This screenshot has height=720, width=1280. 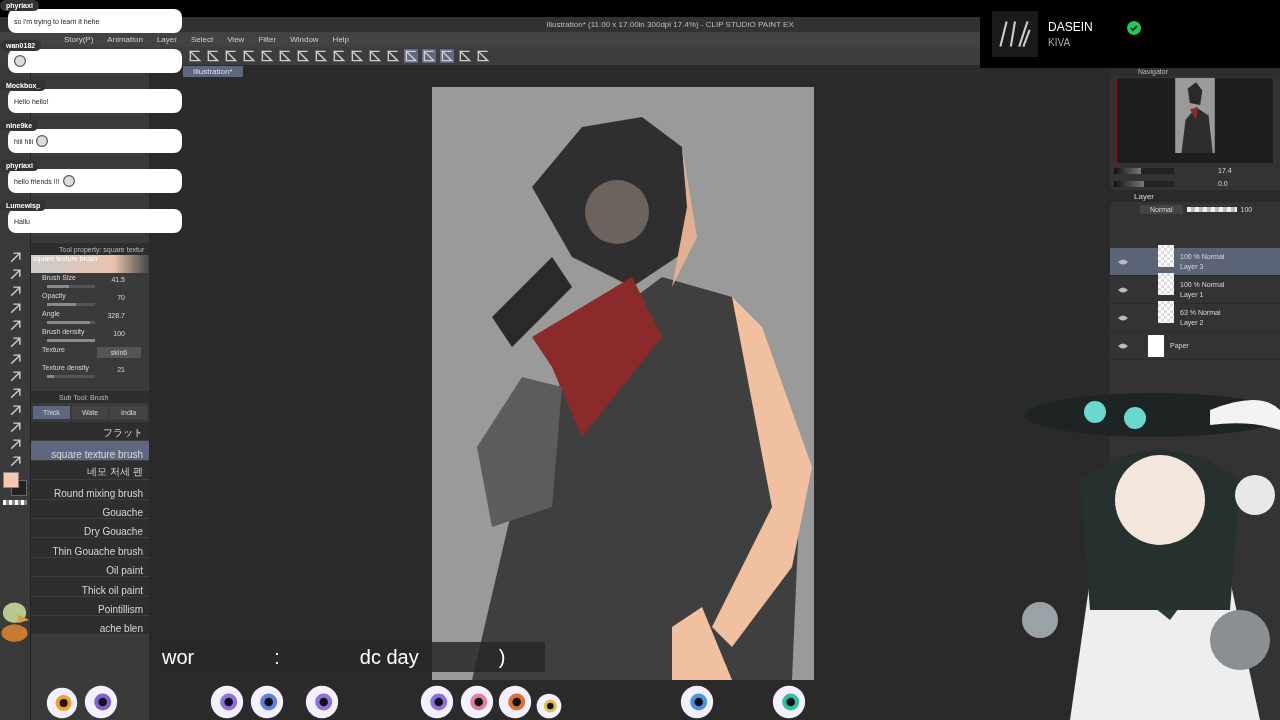 I want to click on opacity-slider, so click(x=1211, y=209).